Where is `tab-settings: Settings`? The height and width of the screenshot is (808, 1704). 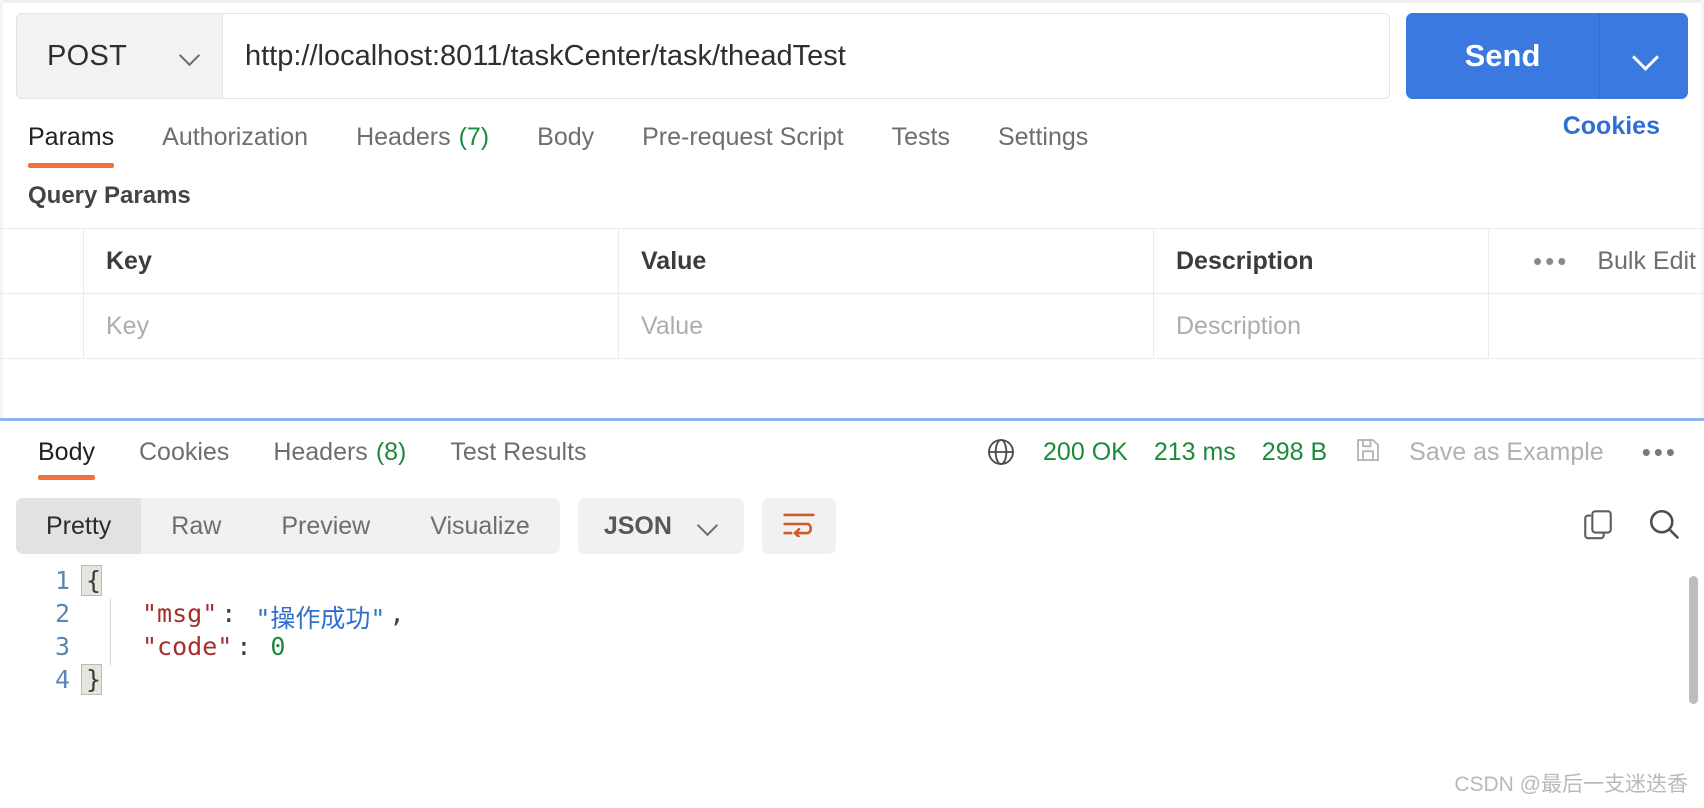 tab-settings: Settings is located at coordinates (1043, 137).